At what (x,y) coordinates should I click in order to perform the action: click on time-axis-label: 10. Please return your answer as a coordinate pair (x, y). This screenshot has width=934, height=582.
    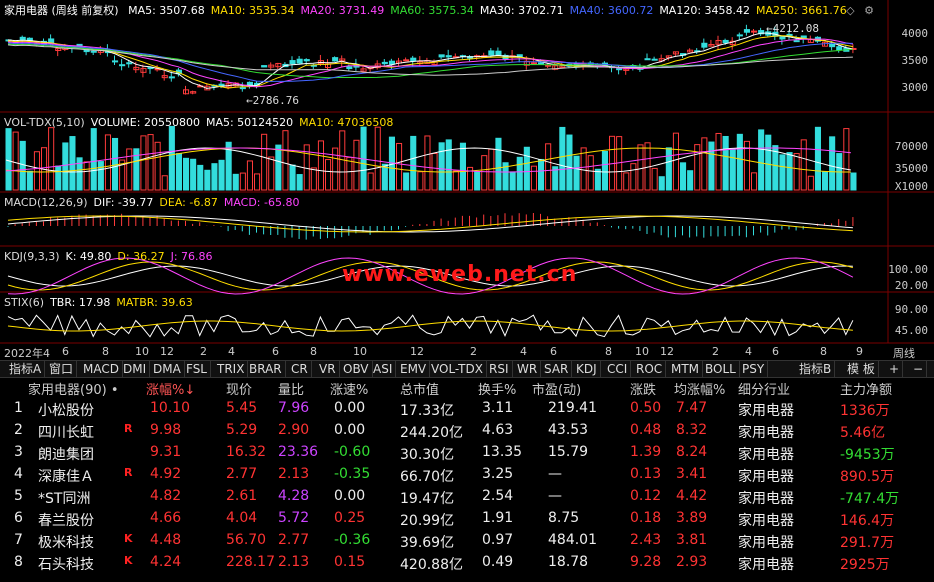
    Looking at the image, I should click on (642, 351).